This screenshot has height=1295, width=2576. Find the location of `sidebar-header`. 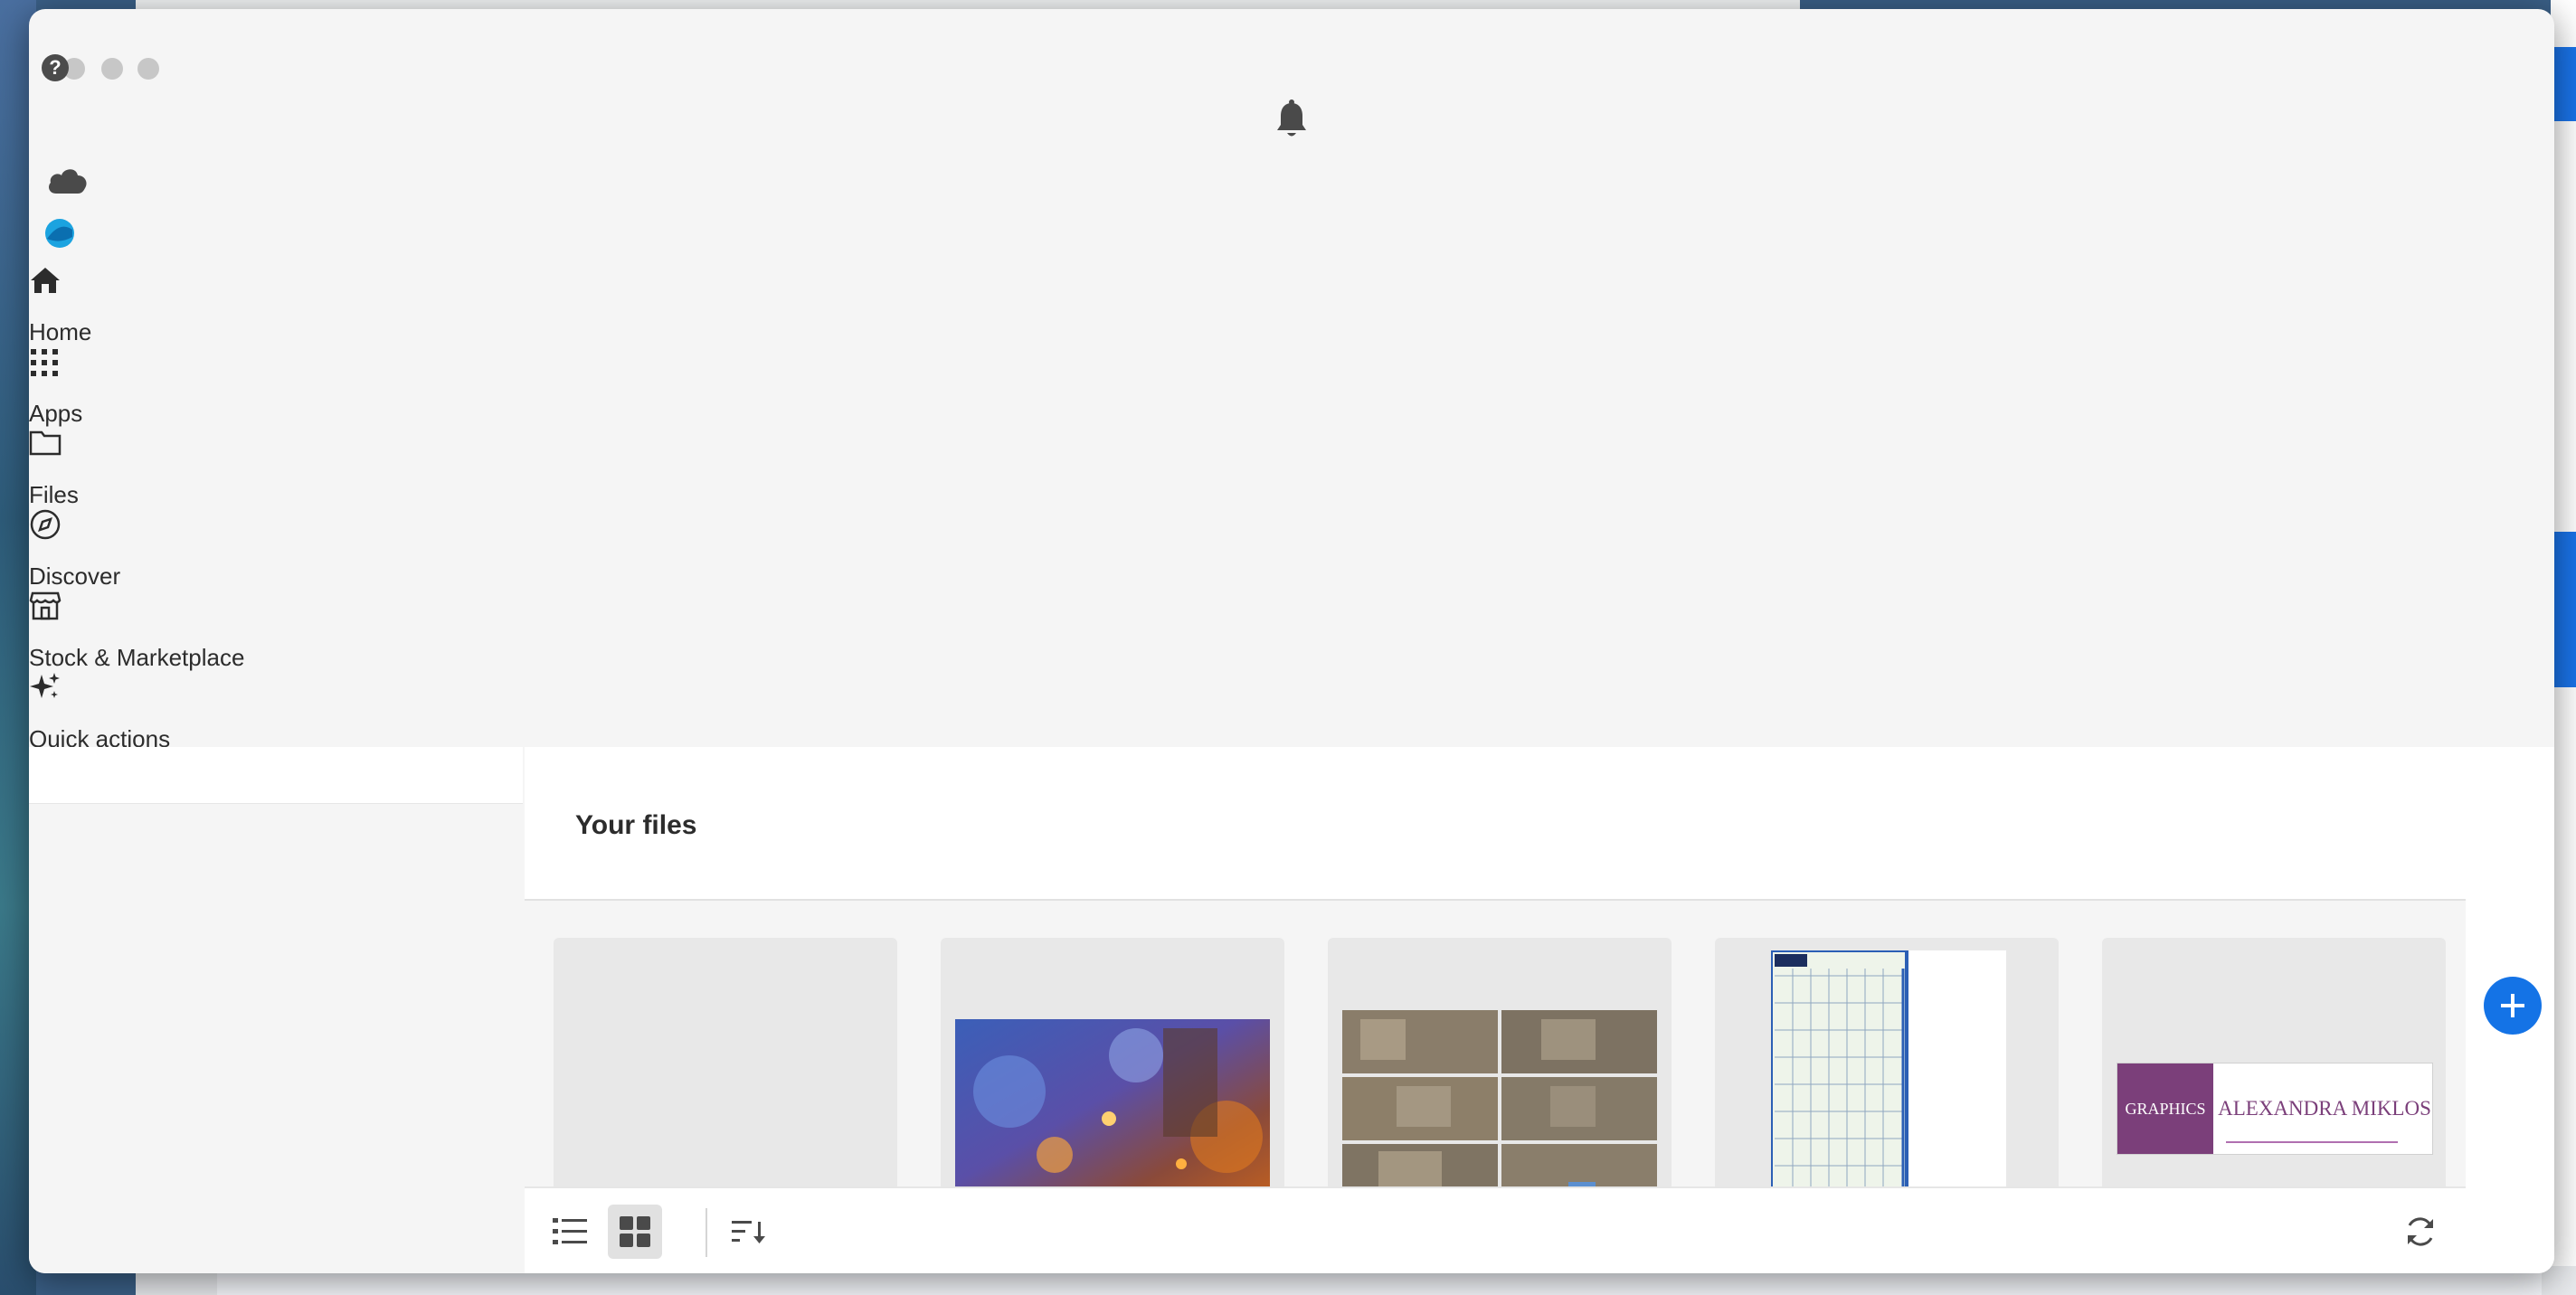

sidebar-header is located at coordinates (276, 775).